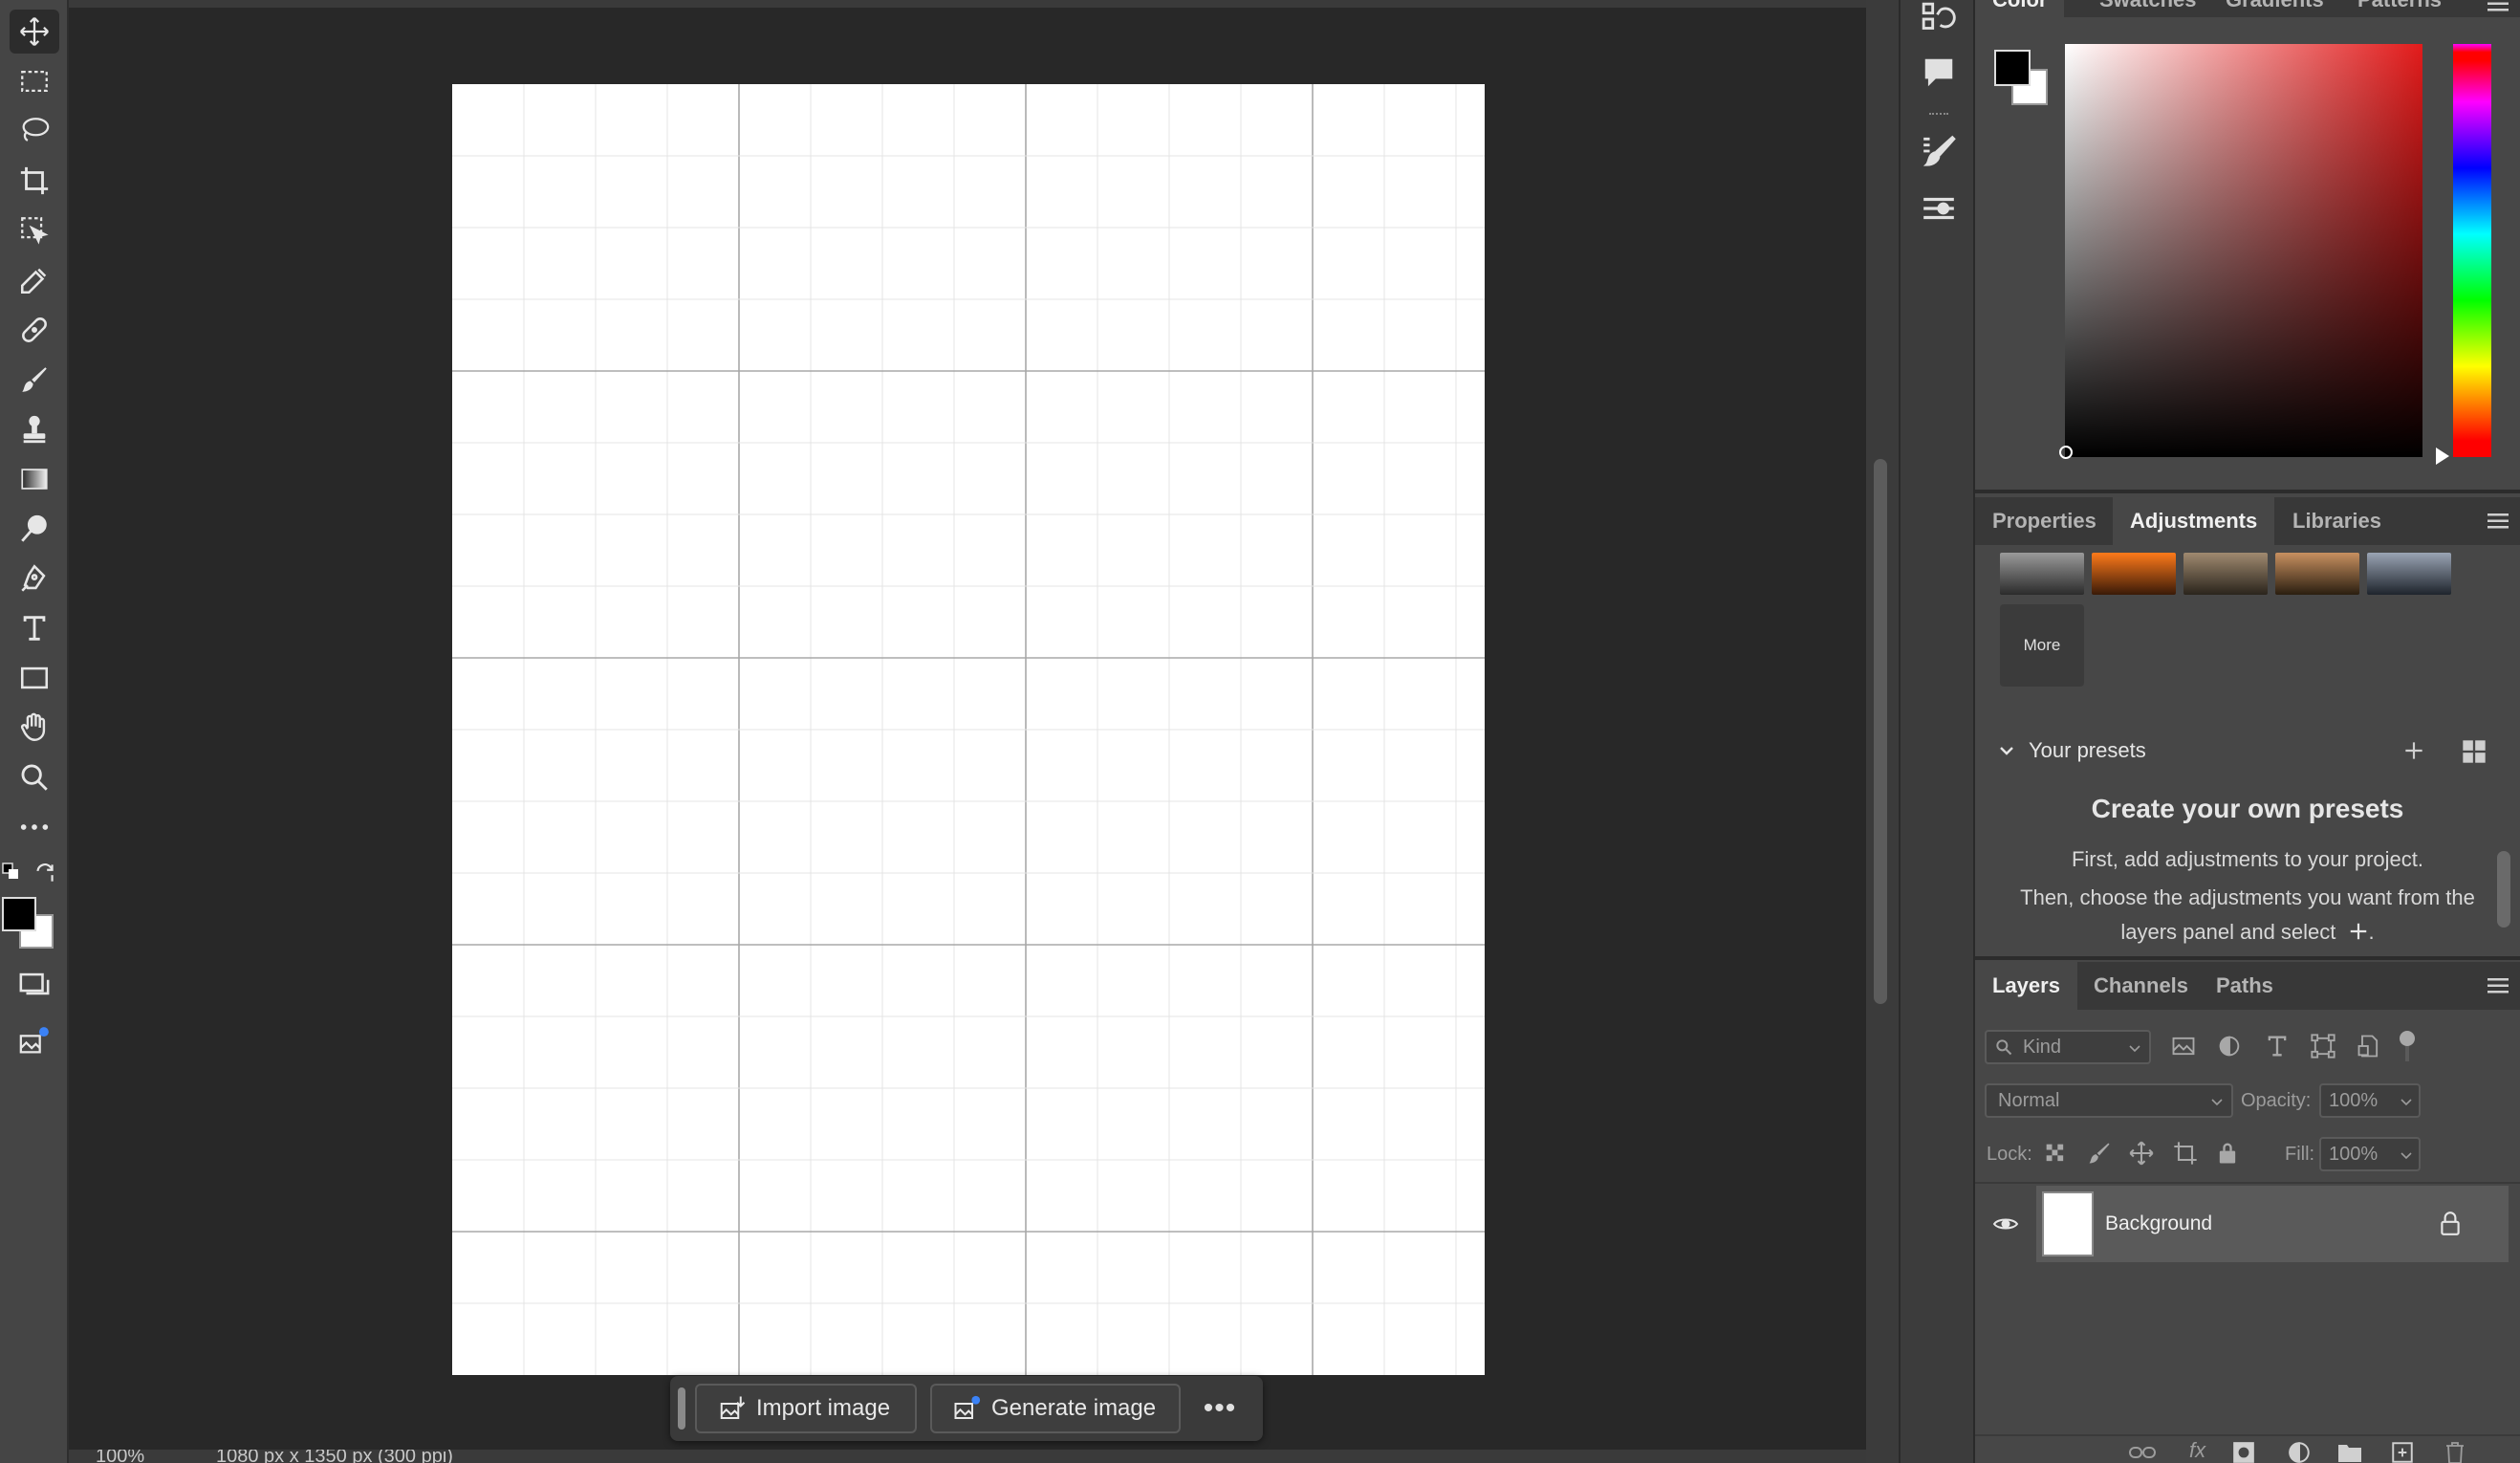 The height and width of the screenshot is (1463, 2520). I want to click on link-layers-icon, so click(2142, 1453).